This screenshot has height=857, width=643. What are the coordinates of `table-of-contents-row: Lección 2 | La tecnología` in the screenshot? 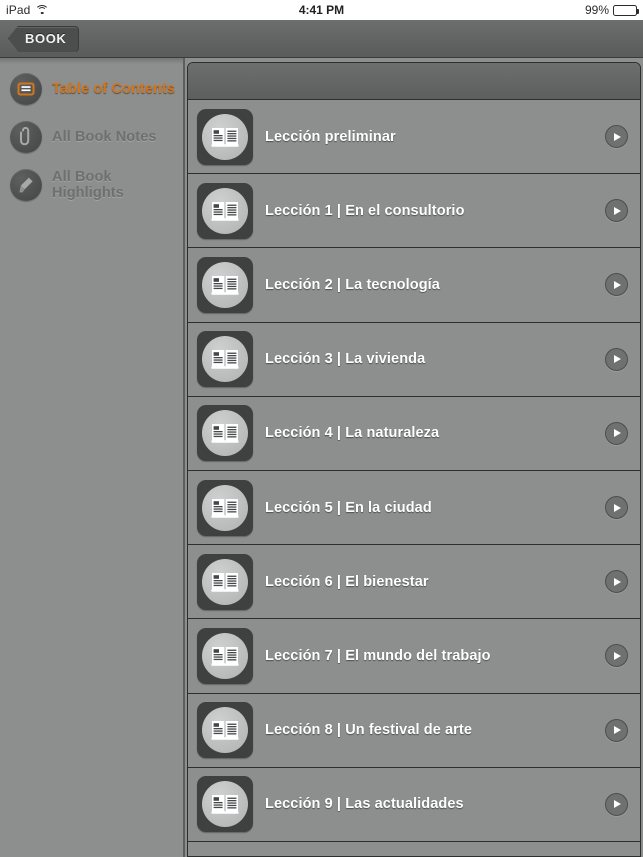 It's located at (414, 285).